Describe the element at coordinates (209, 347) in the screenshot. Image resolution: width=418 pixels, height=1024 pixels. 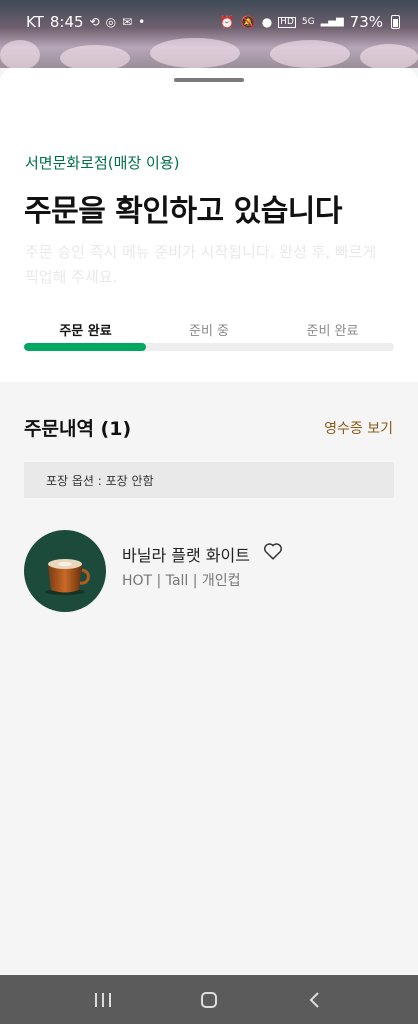
I see `order-progress-bar` at that location.